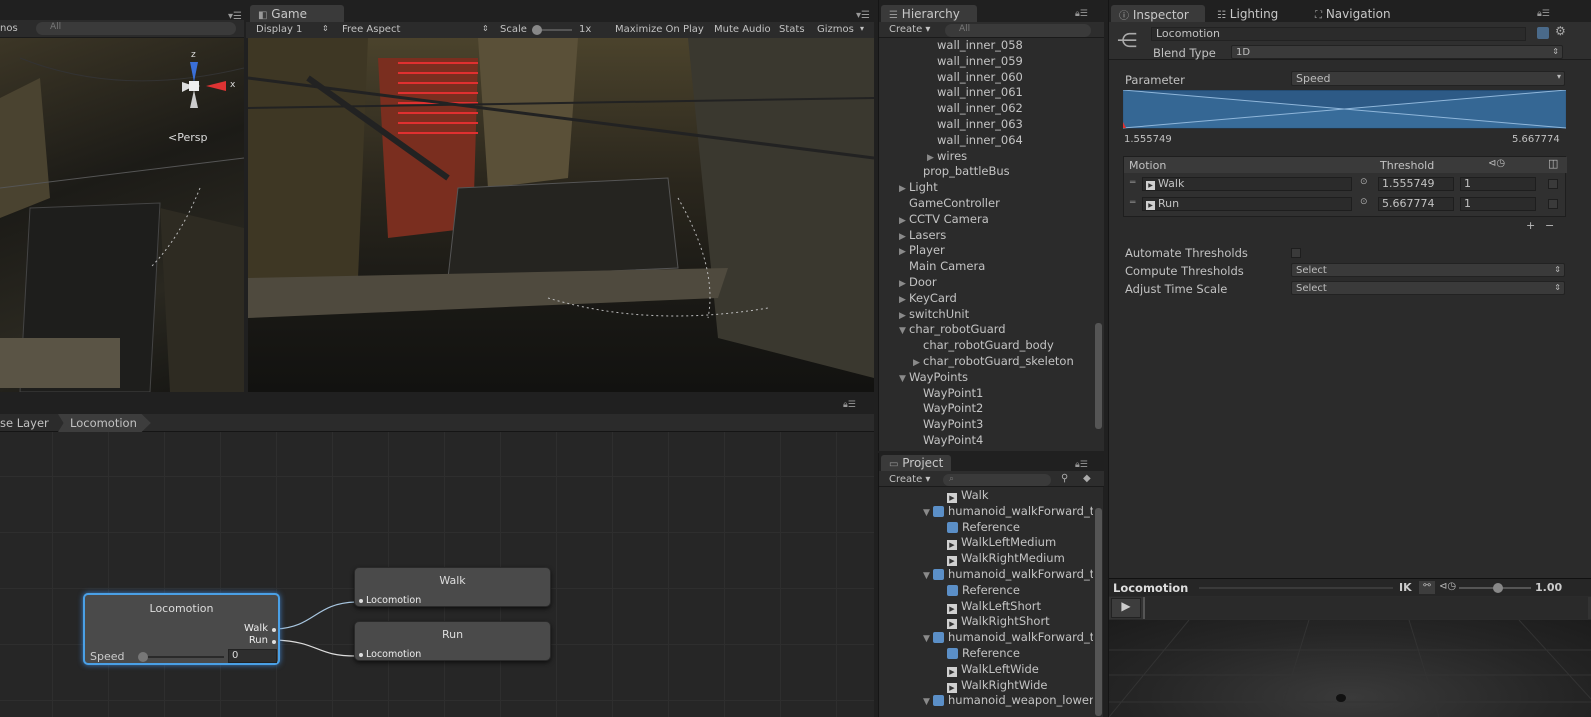 The width and height of the screenshot is (1591, 717). What do you see at coordinates (136, 28) in the screenshot?
I see `scene-search-input: All` at bounding box center [136, 28].